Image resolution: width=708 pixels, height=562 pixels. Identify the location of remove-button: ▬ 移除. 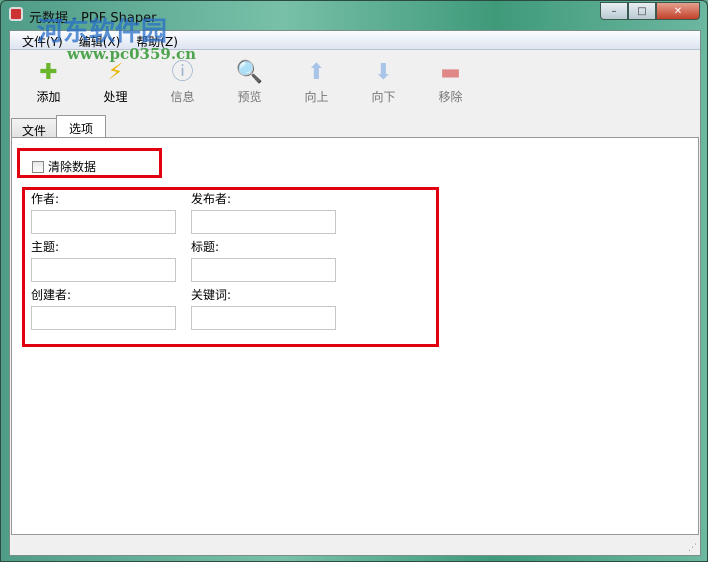
(450, 78).